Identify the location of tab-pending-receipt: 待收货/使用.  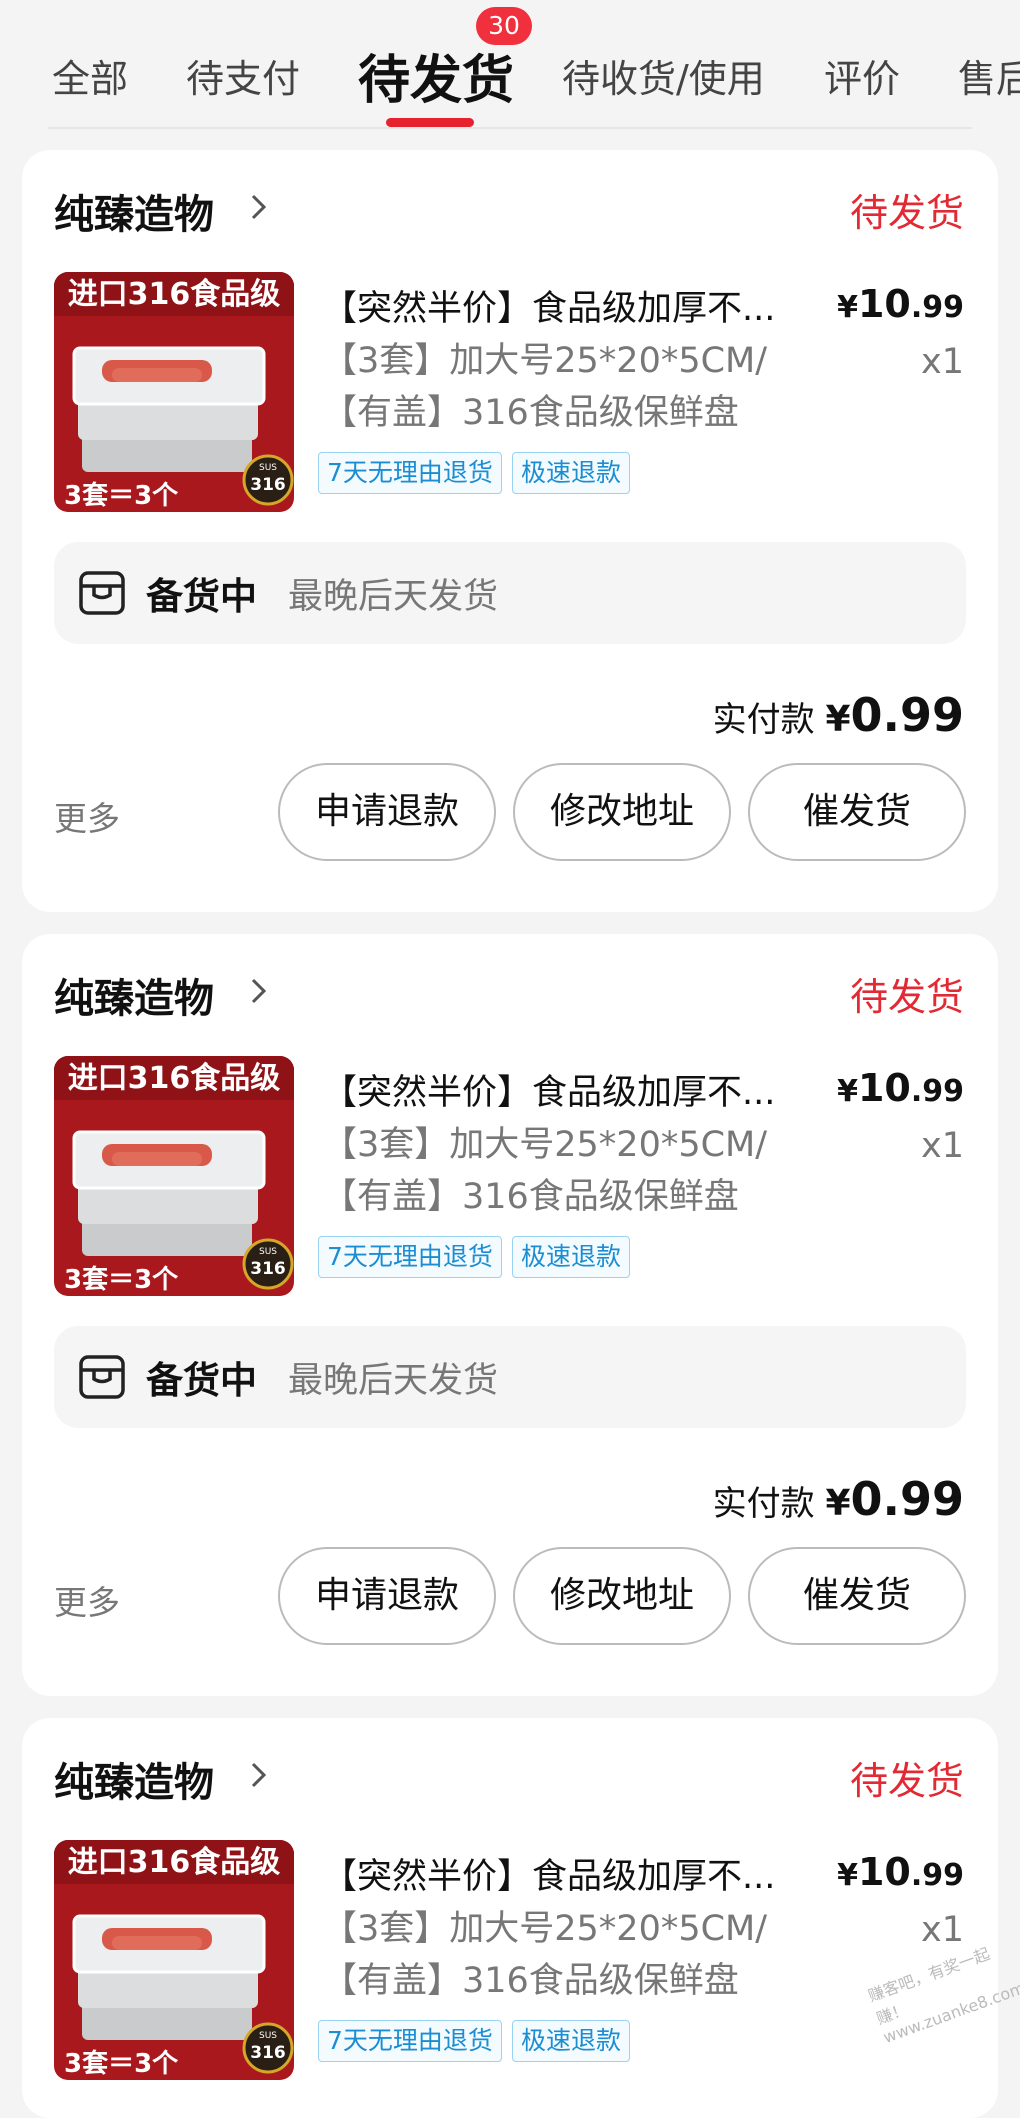
(663, 75).